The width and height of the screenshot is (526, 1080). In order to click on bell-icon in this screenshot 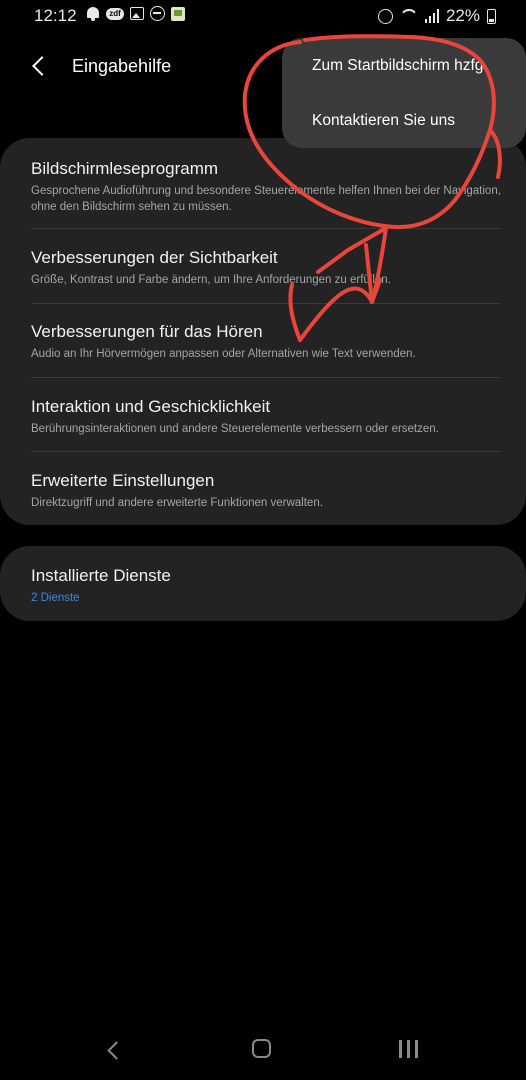, I will do `click(93, 13)`.